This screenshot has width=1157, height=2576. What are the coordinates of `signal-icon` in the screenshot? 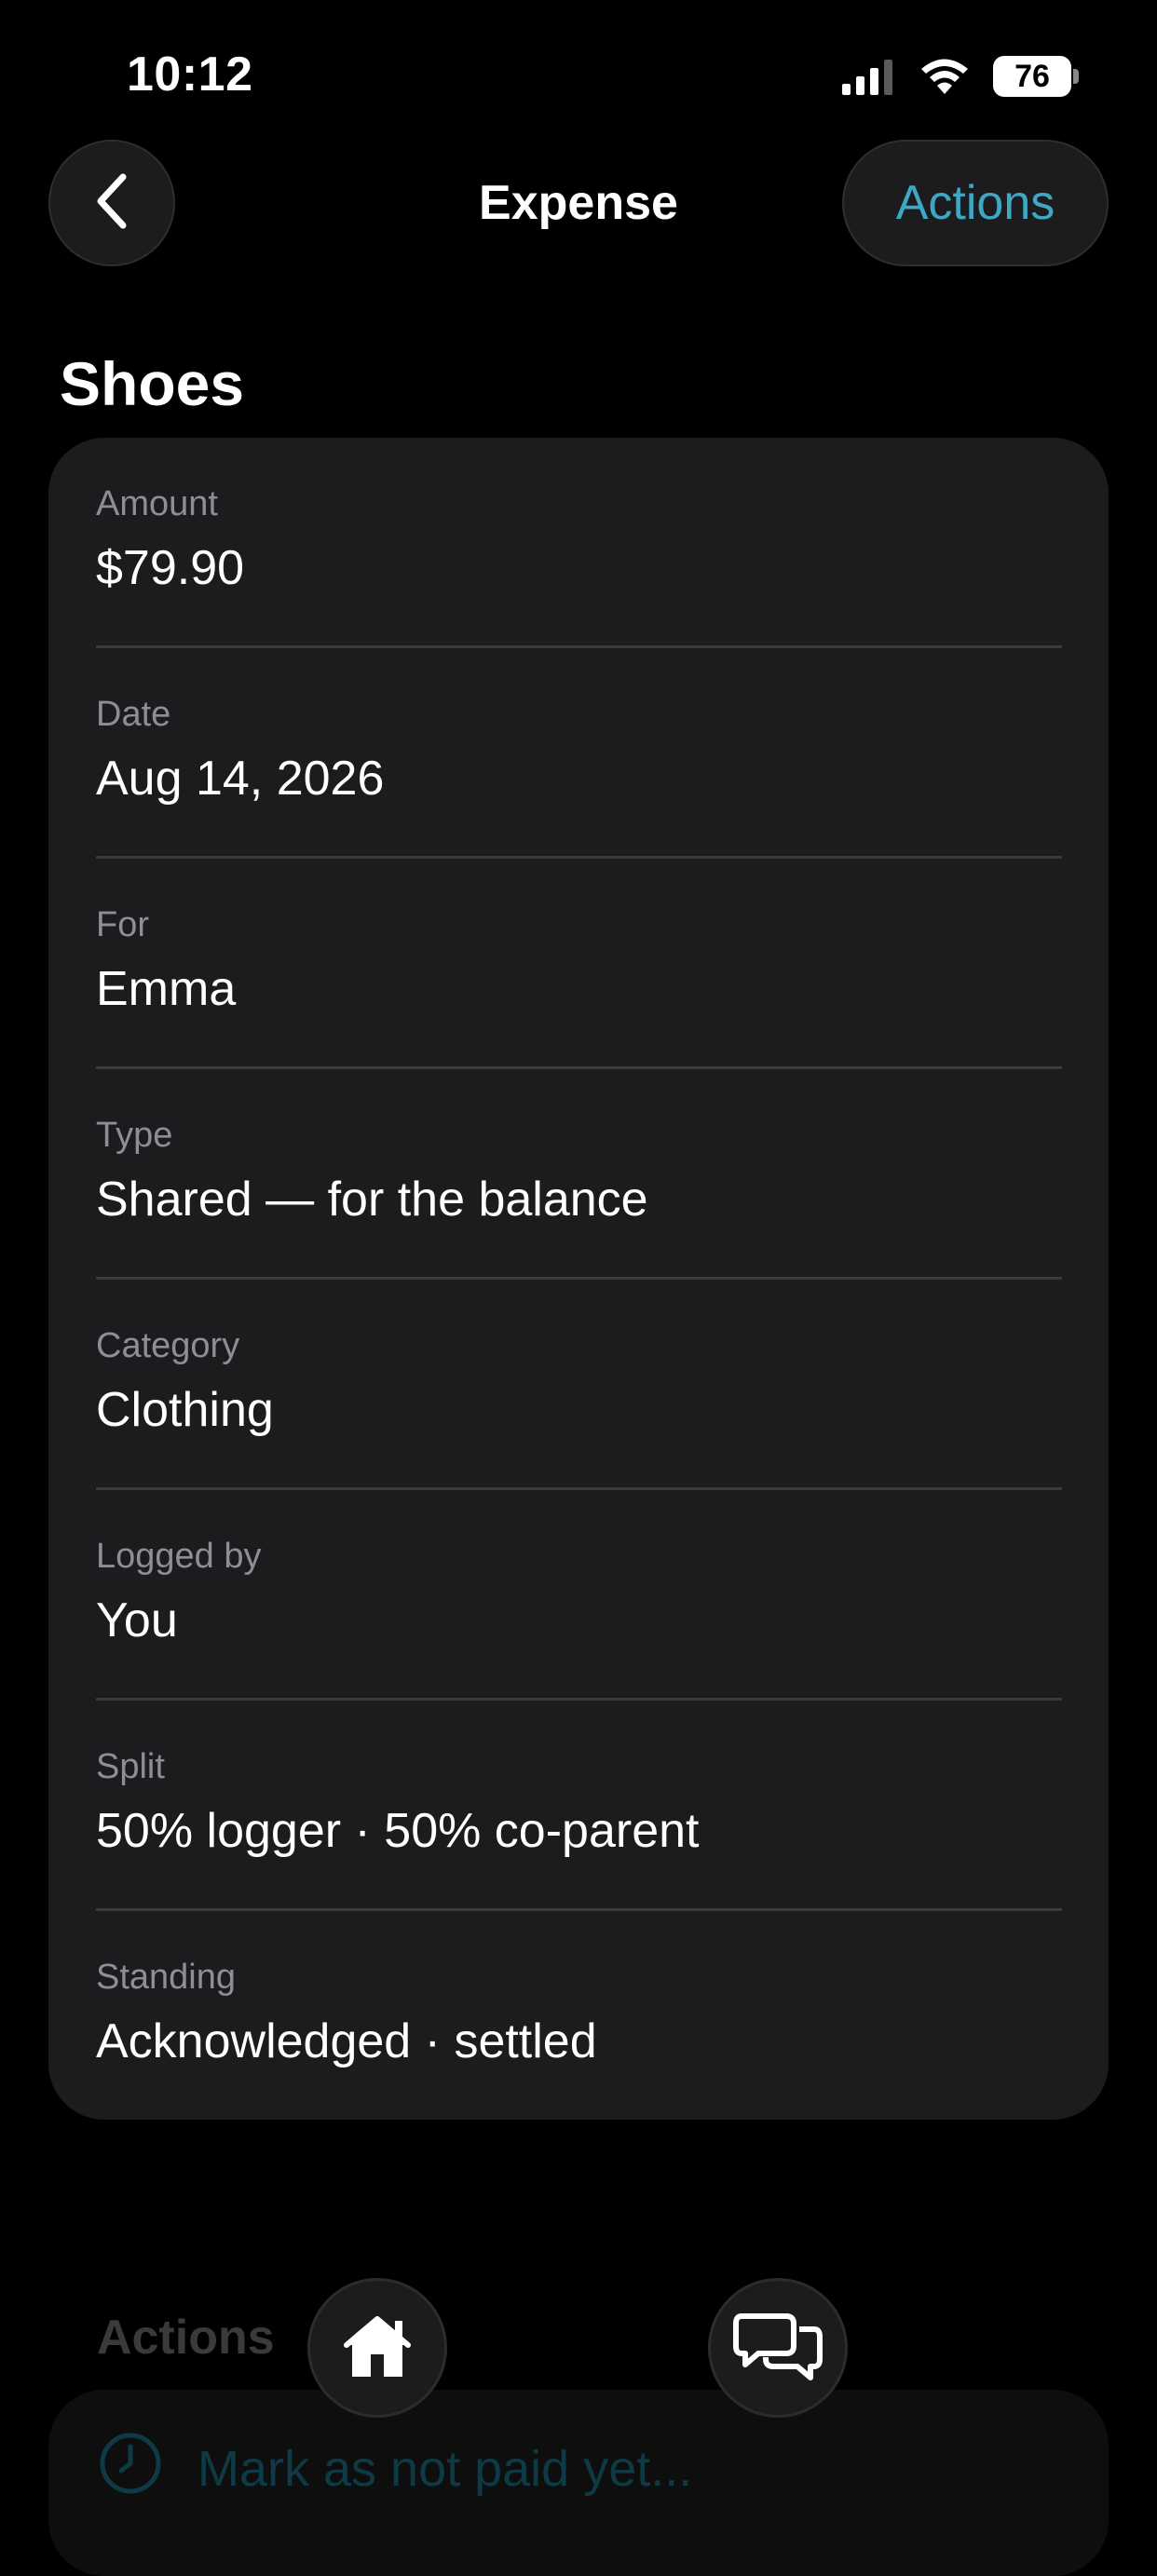 It's located at (868, 76).